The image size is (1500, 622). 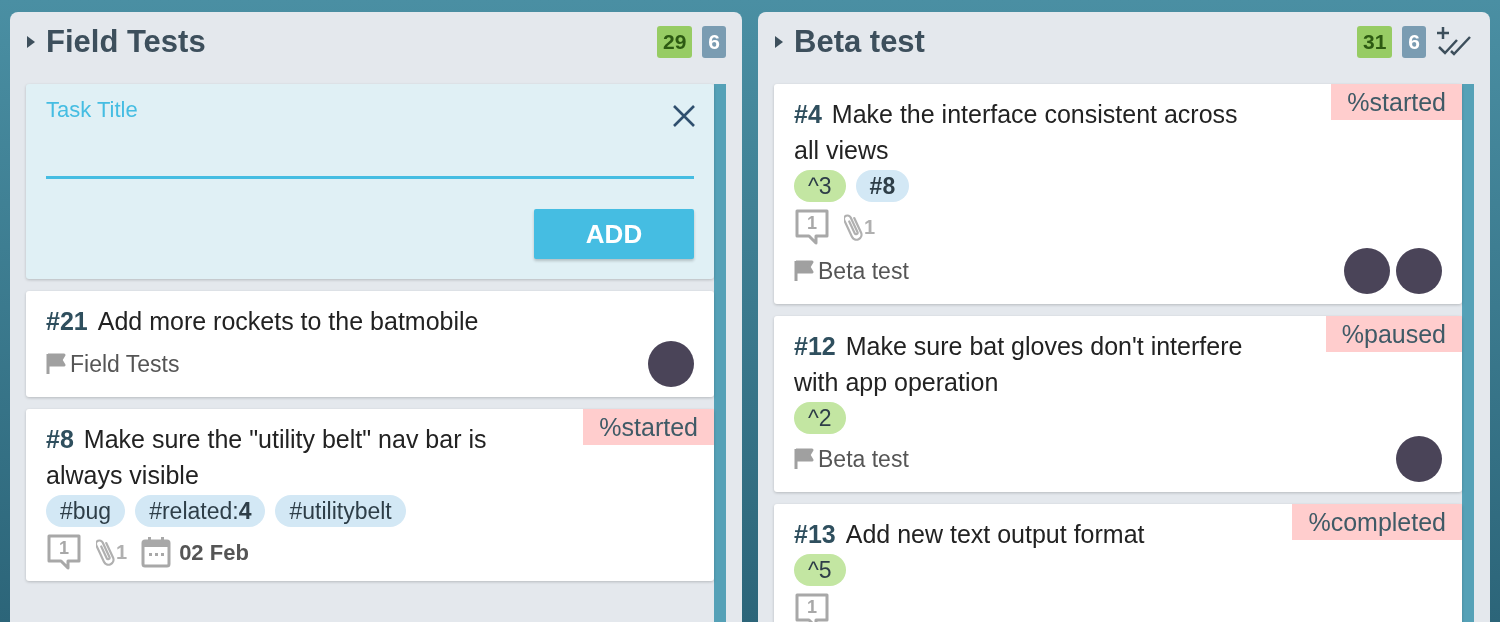 What do you see at coordinates (820, 186) in the screenshot?
I see `estimate-pill: ^3` at bounding box center [820, 186].